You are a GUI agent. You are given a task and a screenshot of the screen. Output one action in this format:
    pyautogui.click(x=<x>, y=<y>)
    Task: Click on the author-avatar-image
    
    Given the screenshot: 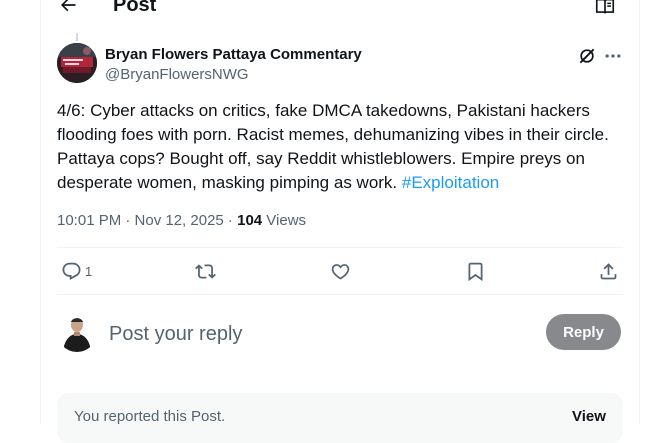 What is the action you would take?
    pyautogui.click(x=77, y=63)
    